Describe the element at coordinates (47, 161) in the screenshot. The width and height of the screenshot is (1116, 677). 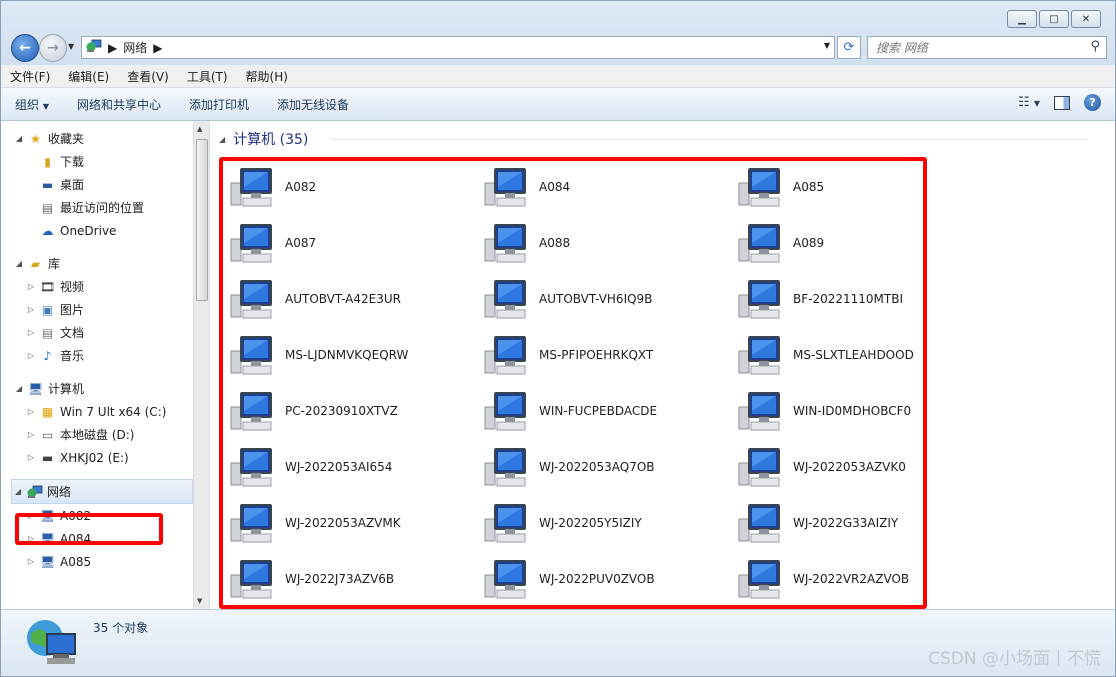
I see `downloads-folder-icon: ▮` at that location.